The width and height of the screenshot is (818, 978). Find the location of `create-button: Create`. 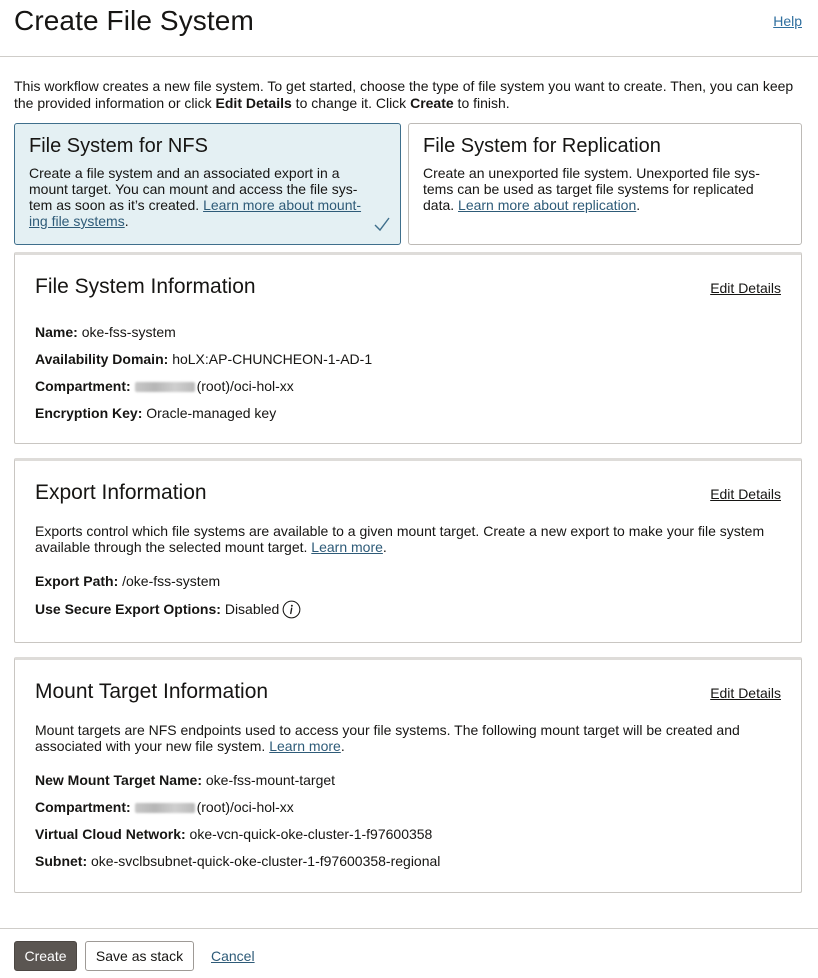

create-button: Create is located at coordinates (45, 956).